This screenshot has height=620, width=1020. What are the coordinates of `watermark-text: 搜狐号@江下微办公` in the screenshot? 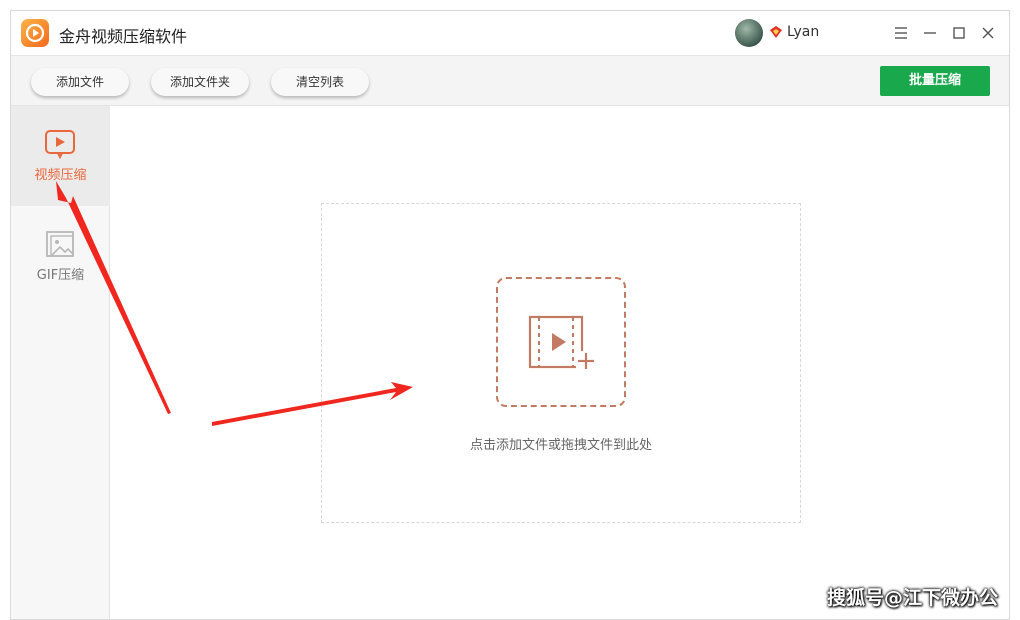 It's located at (912, 598).